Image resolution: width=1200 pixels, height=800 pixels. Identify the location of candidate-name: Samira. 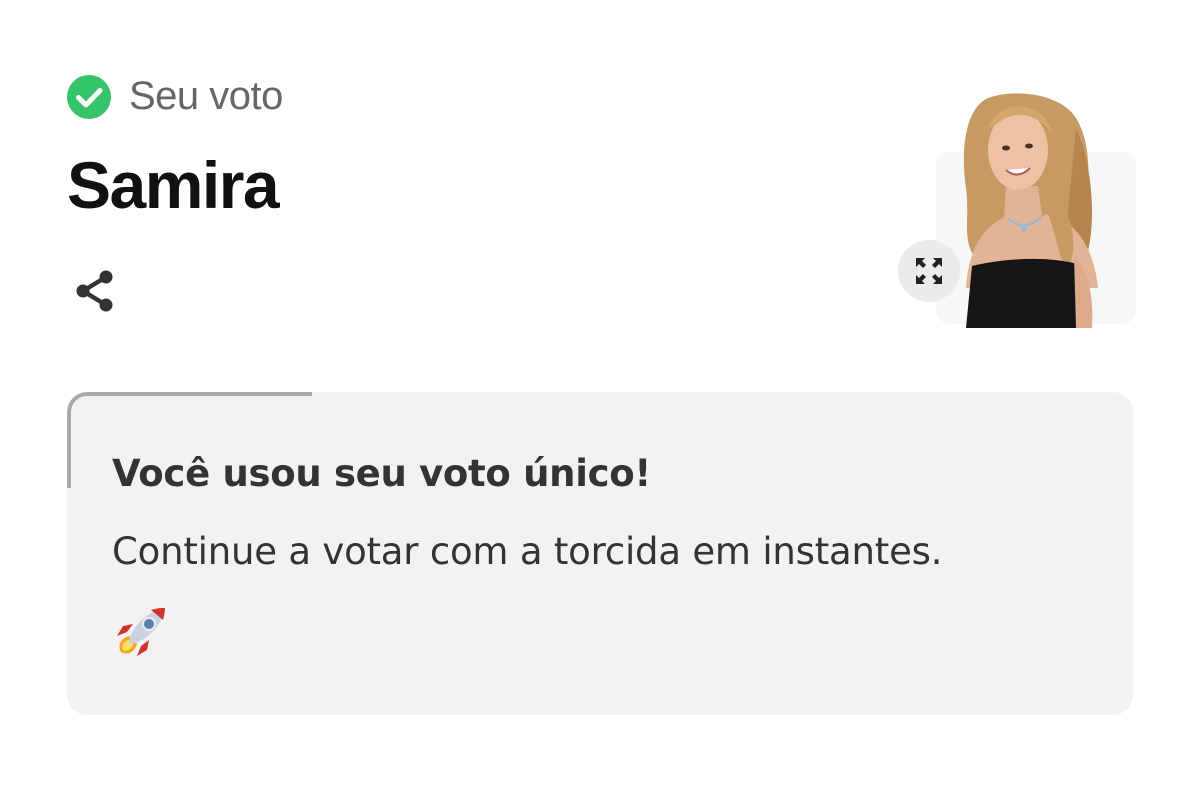
(173, 185).